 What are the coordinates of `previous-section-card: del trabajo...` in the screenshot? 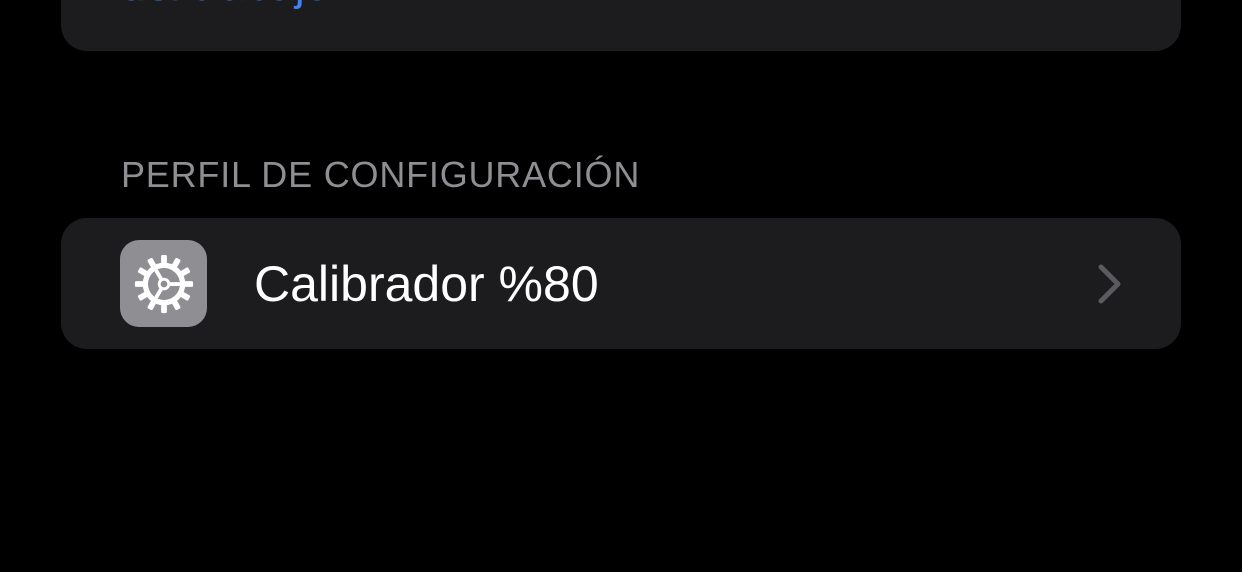 It's located at (621, 25).